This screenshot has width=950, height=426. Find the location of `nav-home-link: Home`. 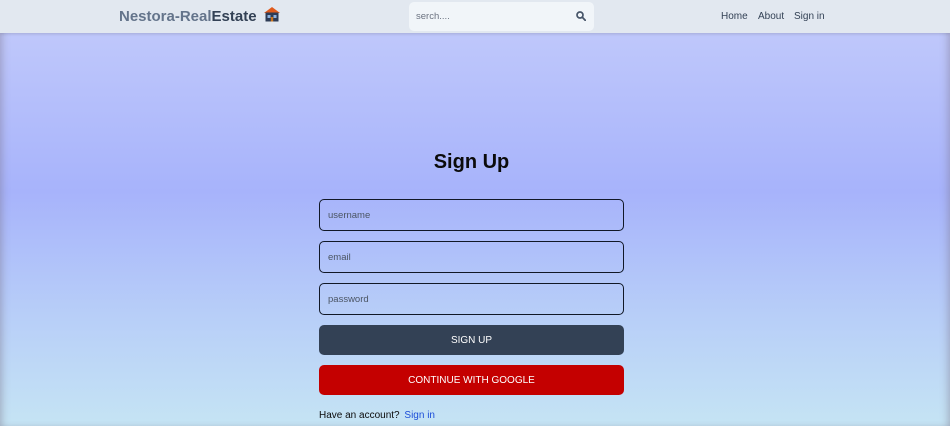

nav-home-link: Home is located at coordinates (734, 17).